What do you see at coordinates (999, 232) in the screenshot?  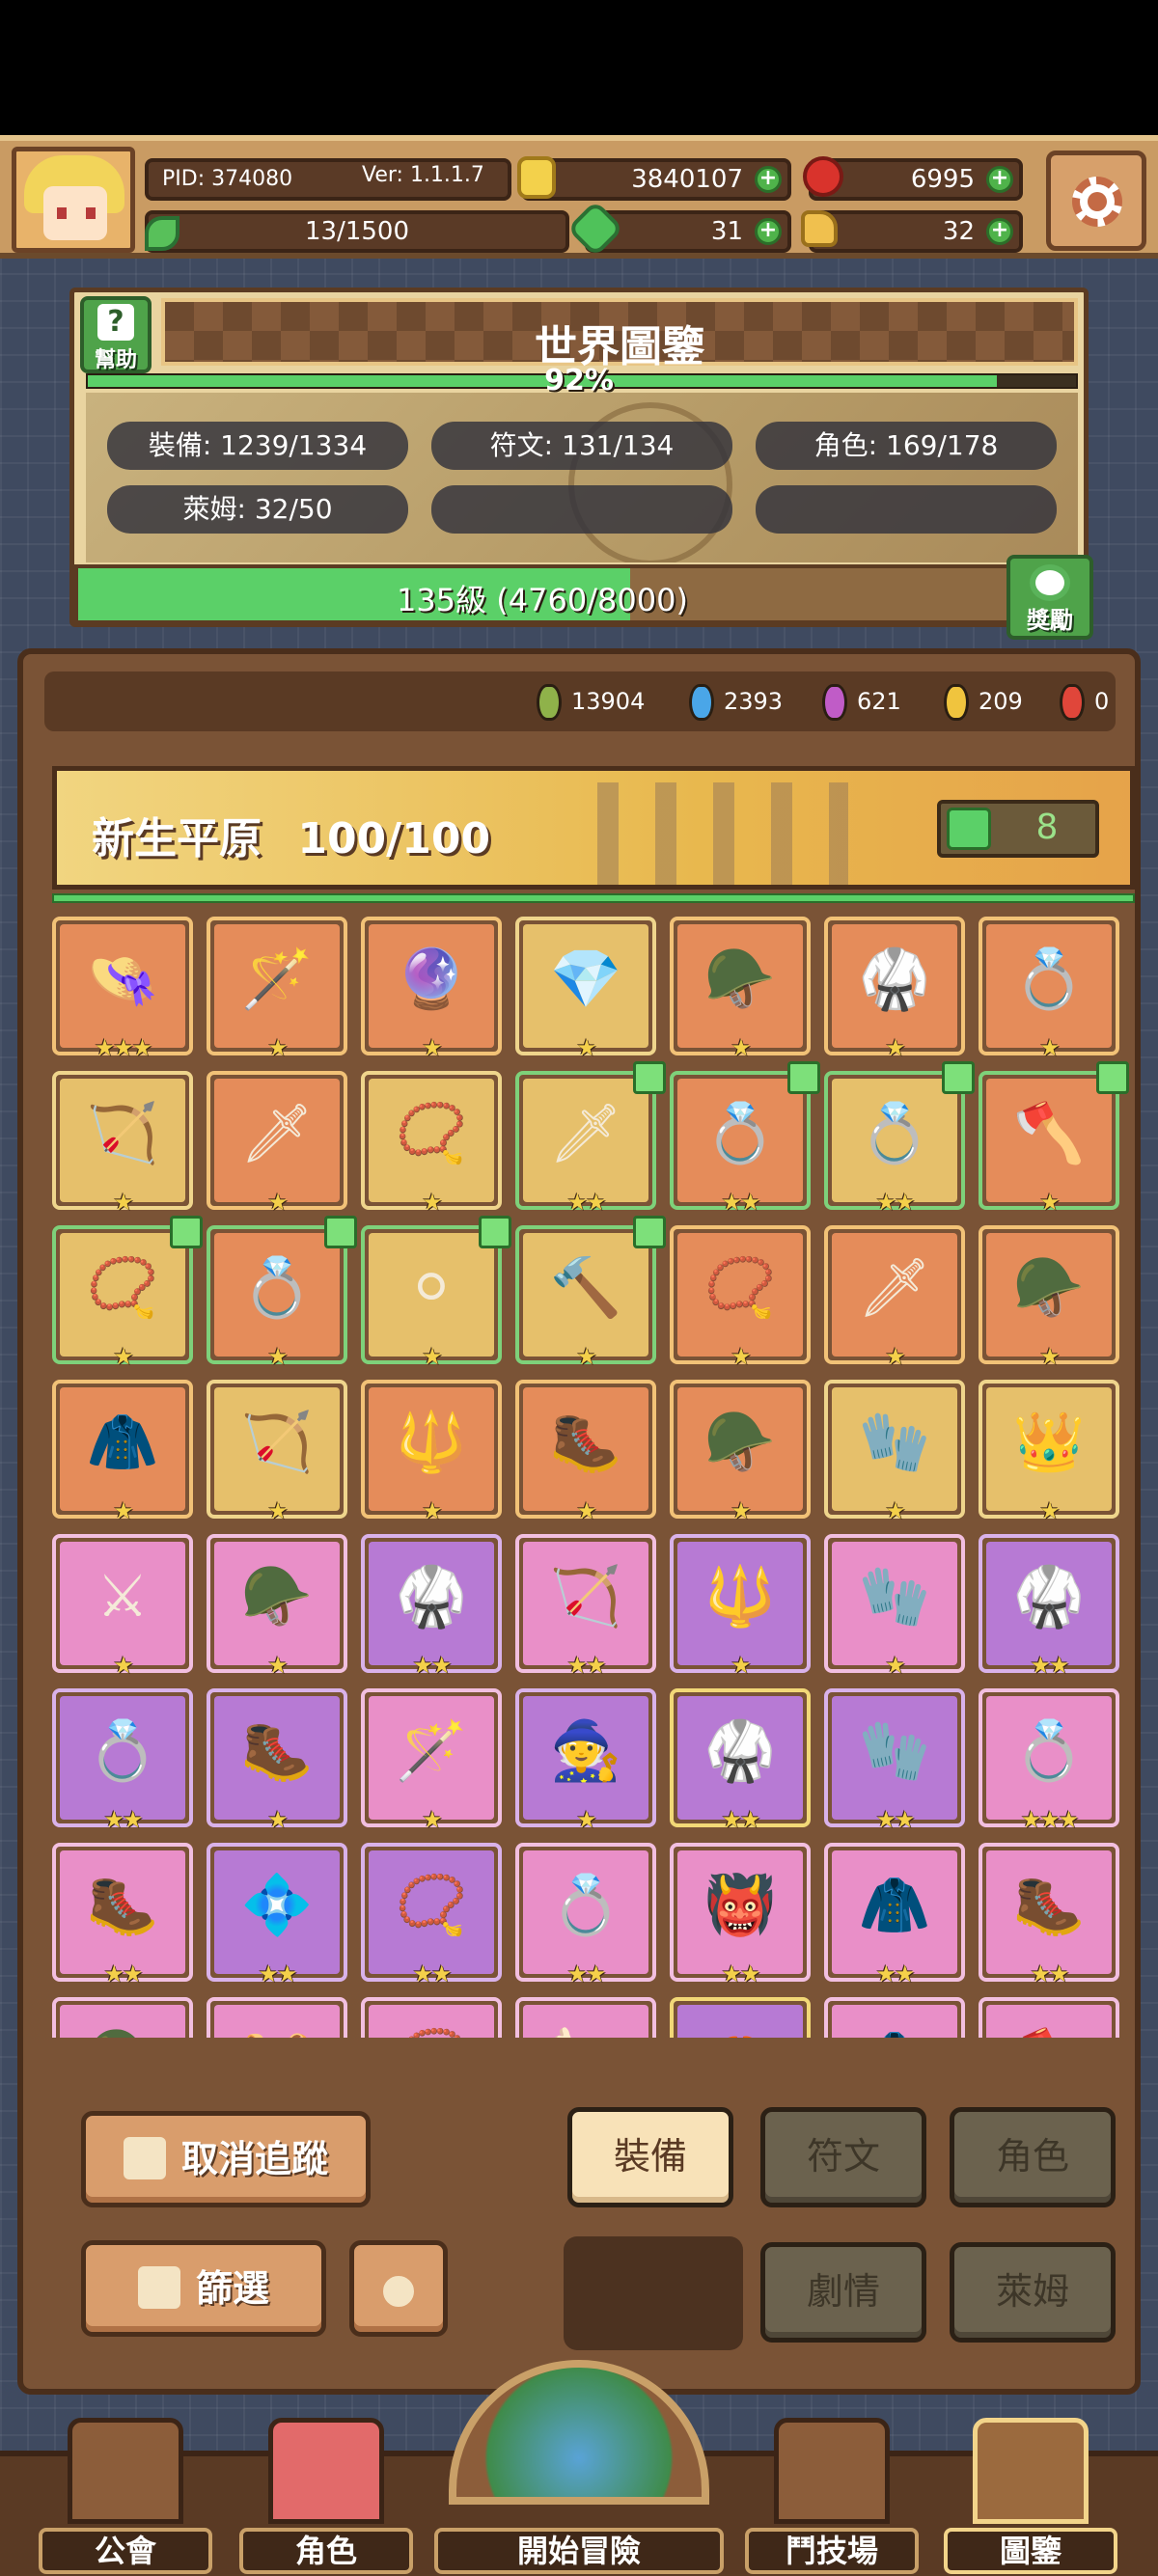 I see `add-hand-button: +` at bounding box center [999, 232].